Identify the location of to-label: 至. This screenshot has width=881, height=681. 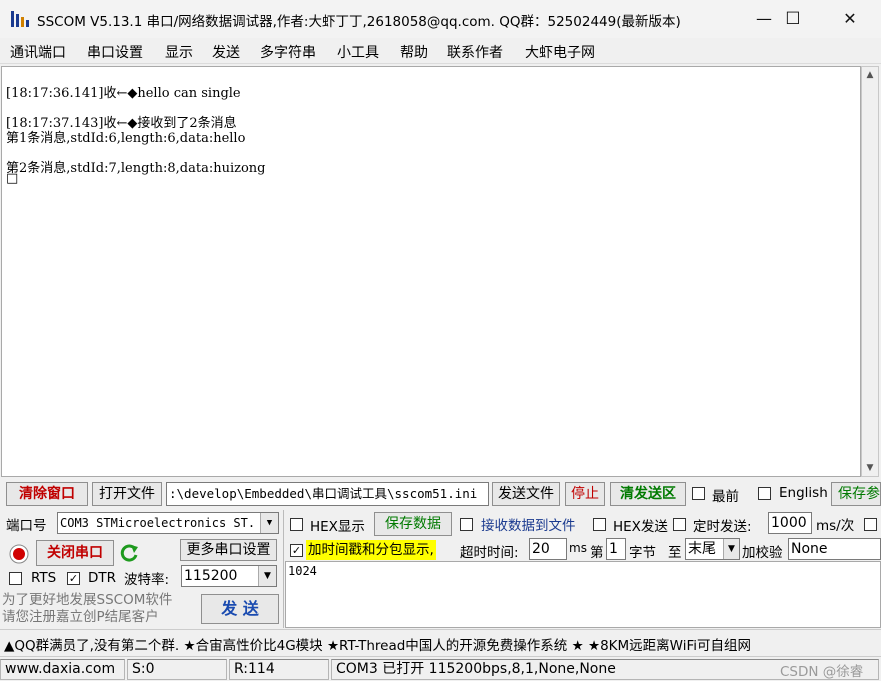
(675, 553).